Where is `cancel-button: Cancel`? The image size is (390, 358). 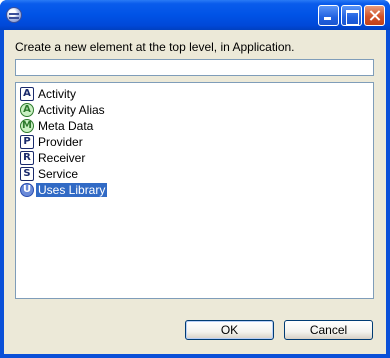
cancel-button: Cancel is located at coordinates (328, 330).